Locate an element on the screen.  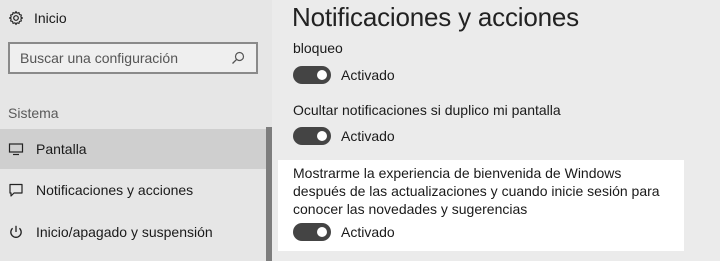
home-label: Inicio is located at coordinates (50, 18).